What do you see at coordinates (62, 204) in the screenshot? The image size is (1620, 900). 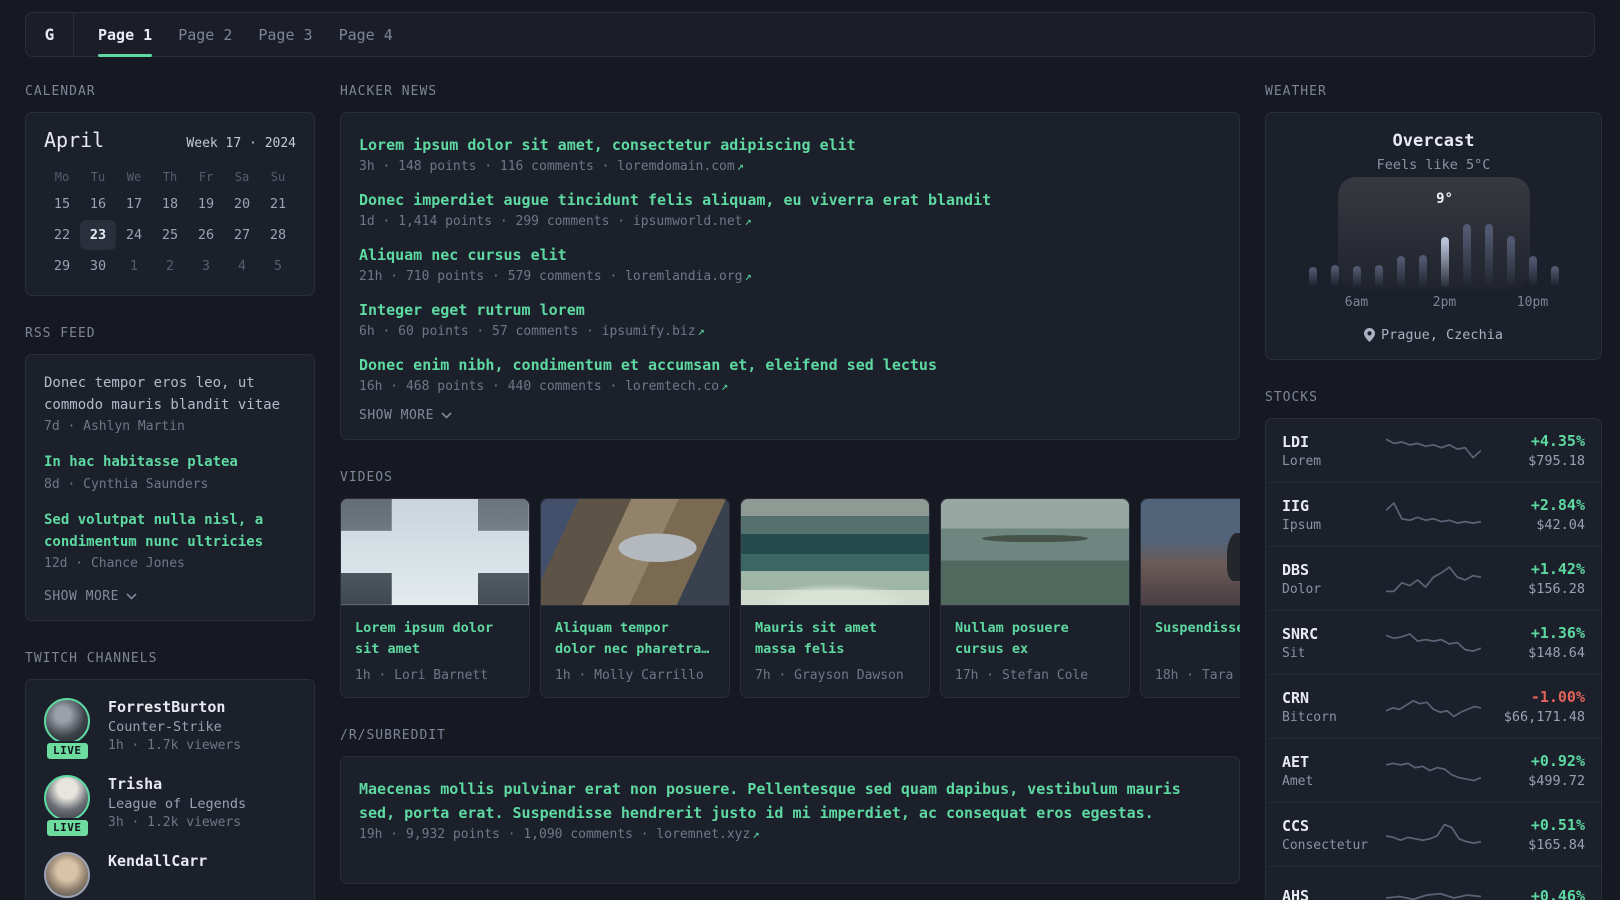 I see `calendar-day: 15` at bounding box center [62, 204].